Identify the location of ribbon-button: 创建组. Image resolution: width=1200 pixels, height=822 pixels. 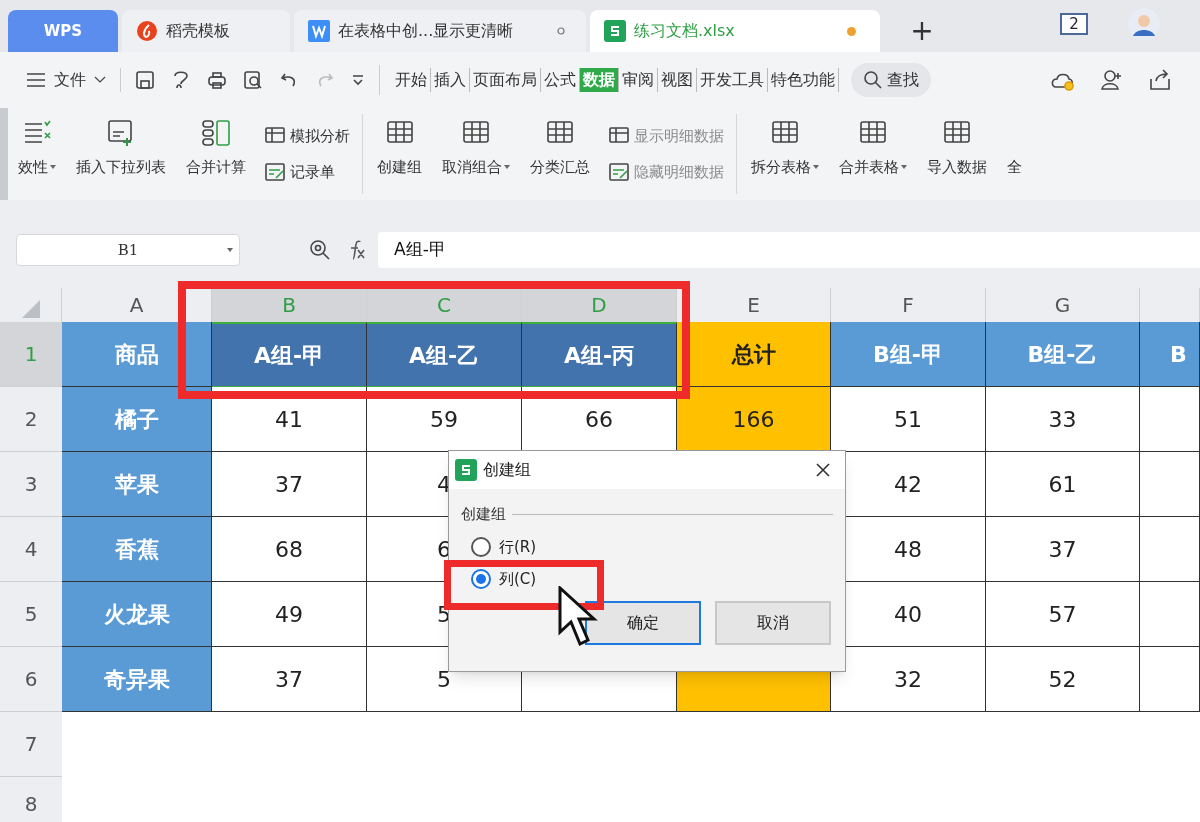
(399, 154).